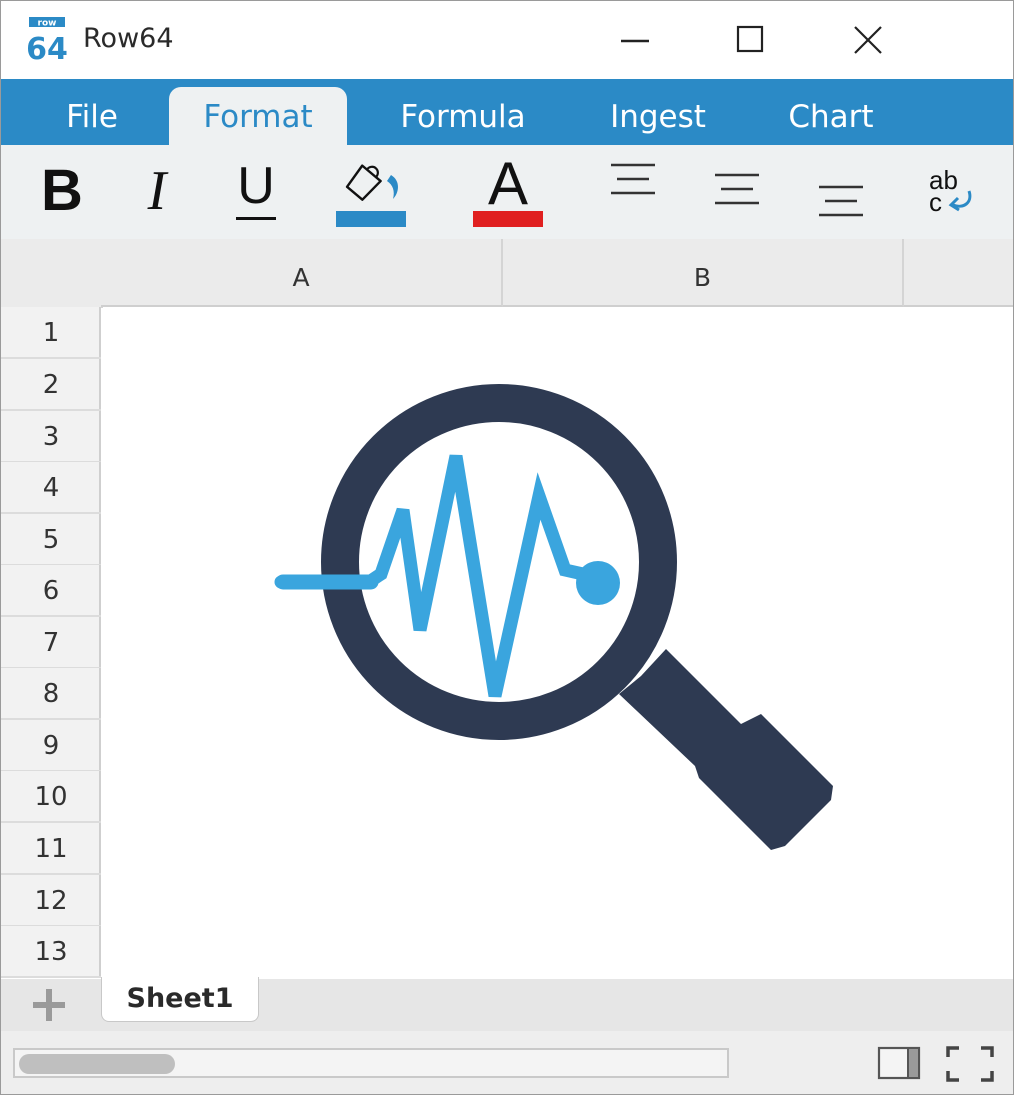  What do you see at coordinates (371, 219) in the screenshot?
I see `fill-color-swatch` at bounding box center [371, 219].